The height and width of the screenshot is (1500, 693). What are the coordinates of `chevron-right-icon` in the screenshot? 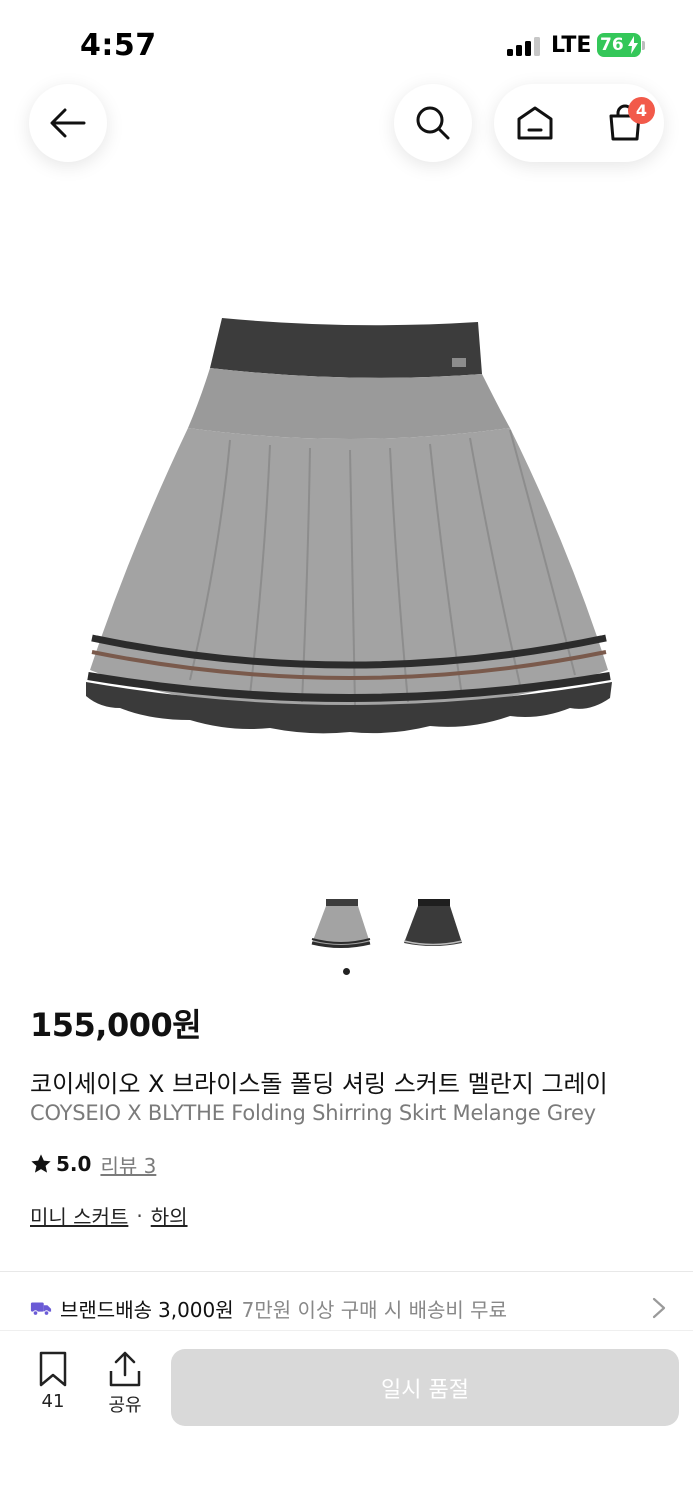 It's located at (659, 1308).